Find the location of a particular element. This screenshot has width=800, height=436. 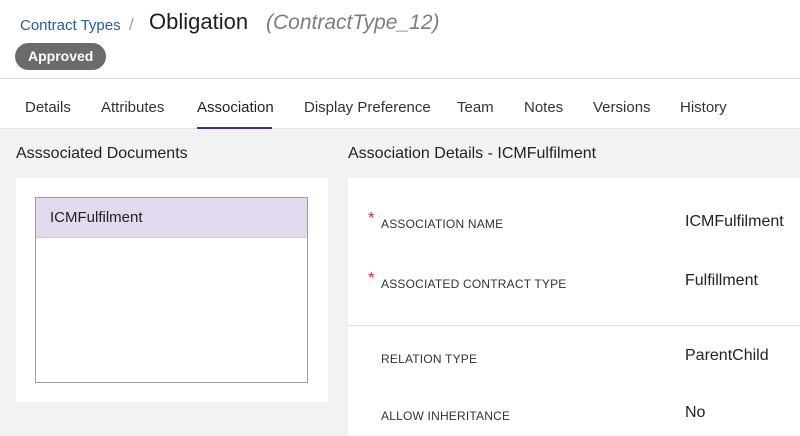

association-name-label: ASSOCIATION NAME is located at coordinates (442, 224).